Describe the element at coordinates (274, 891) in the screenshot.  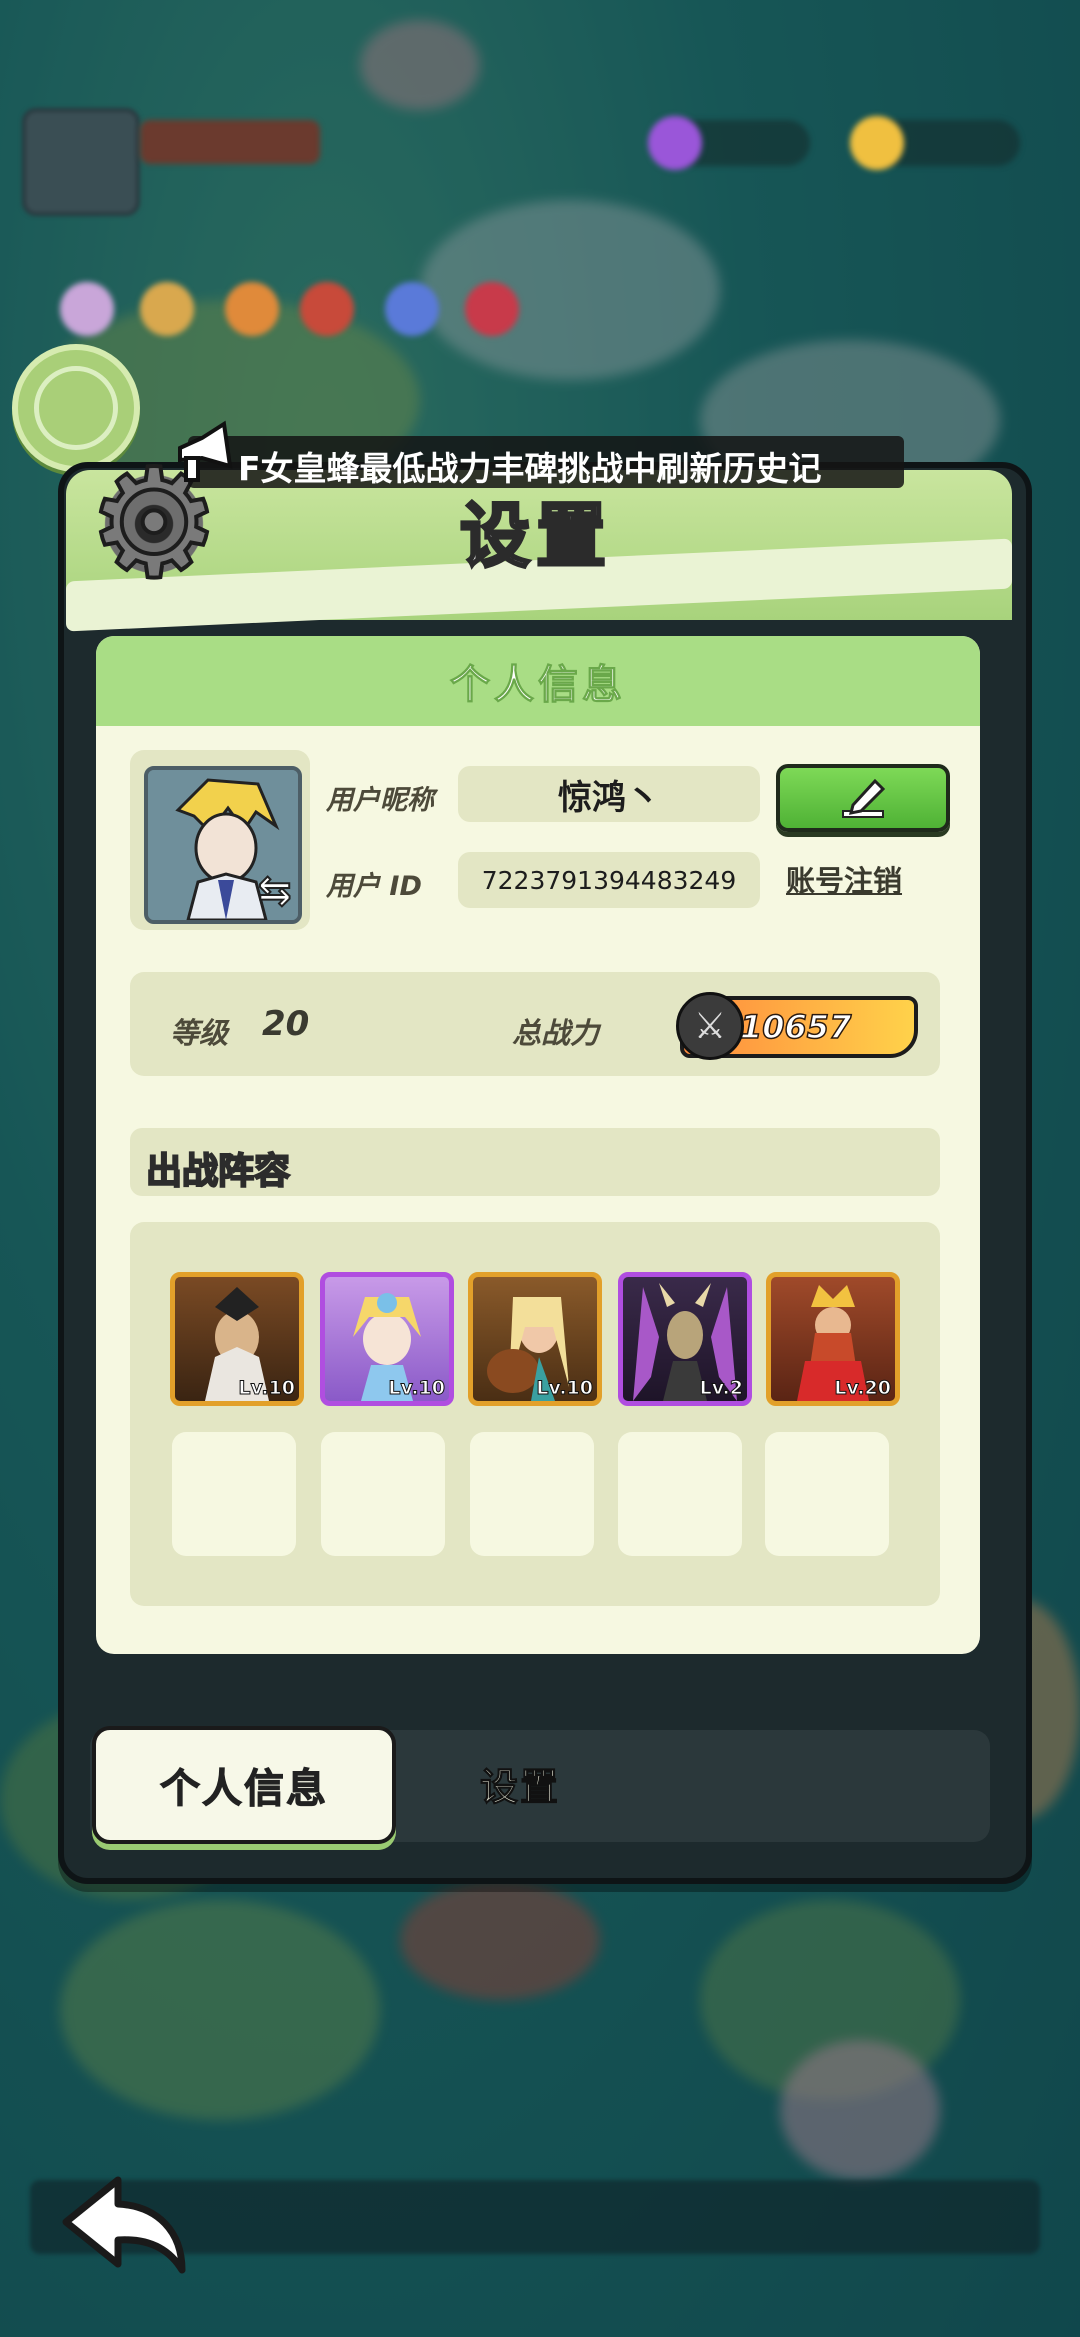
I see `swap-avatar-icon: ⇆` at that location.